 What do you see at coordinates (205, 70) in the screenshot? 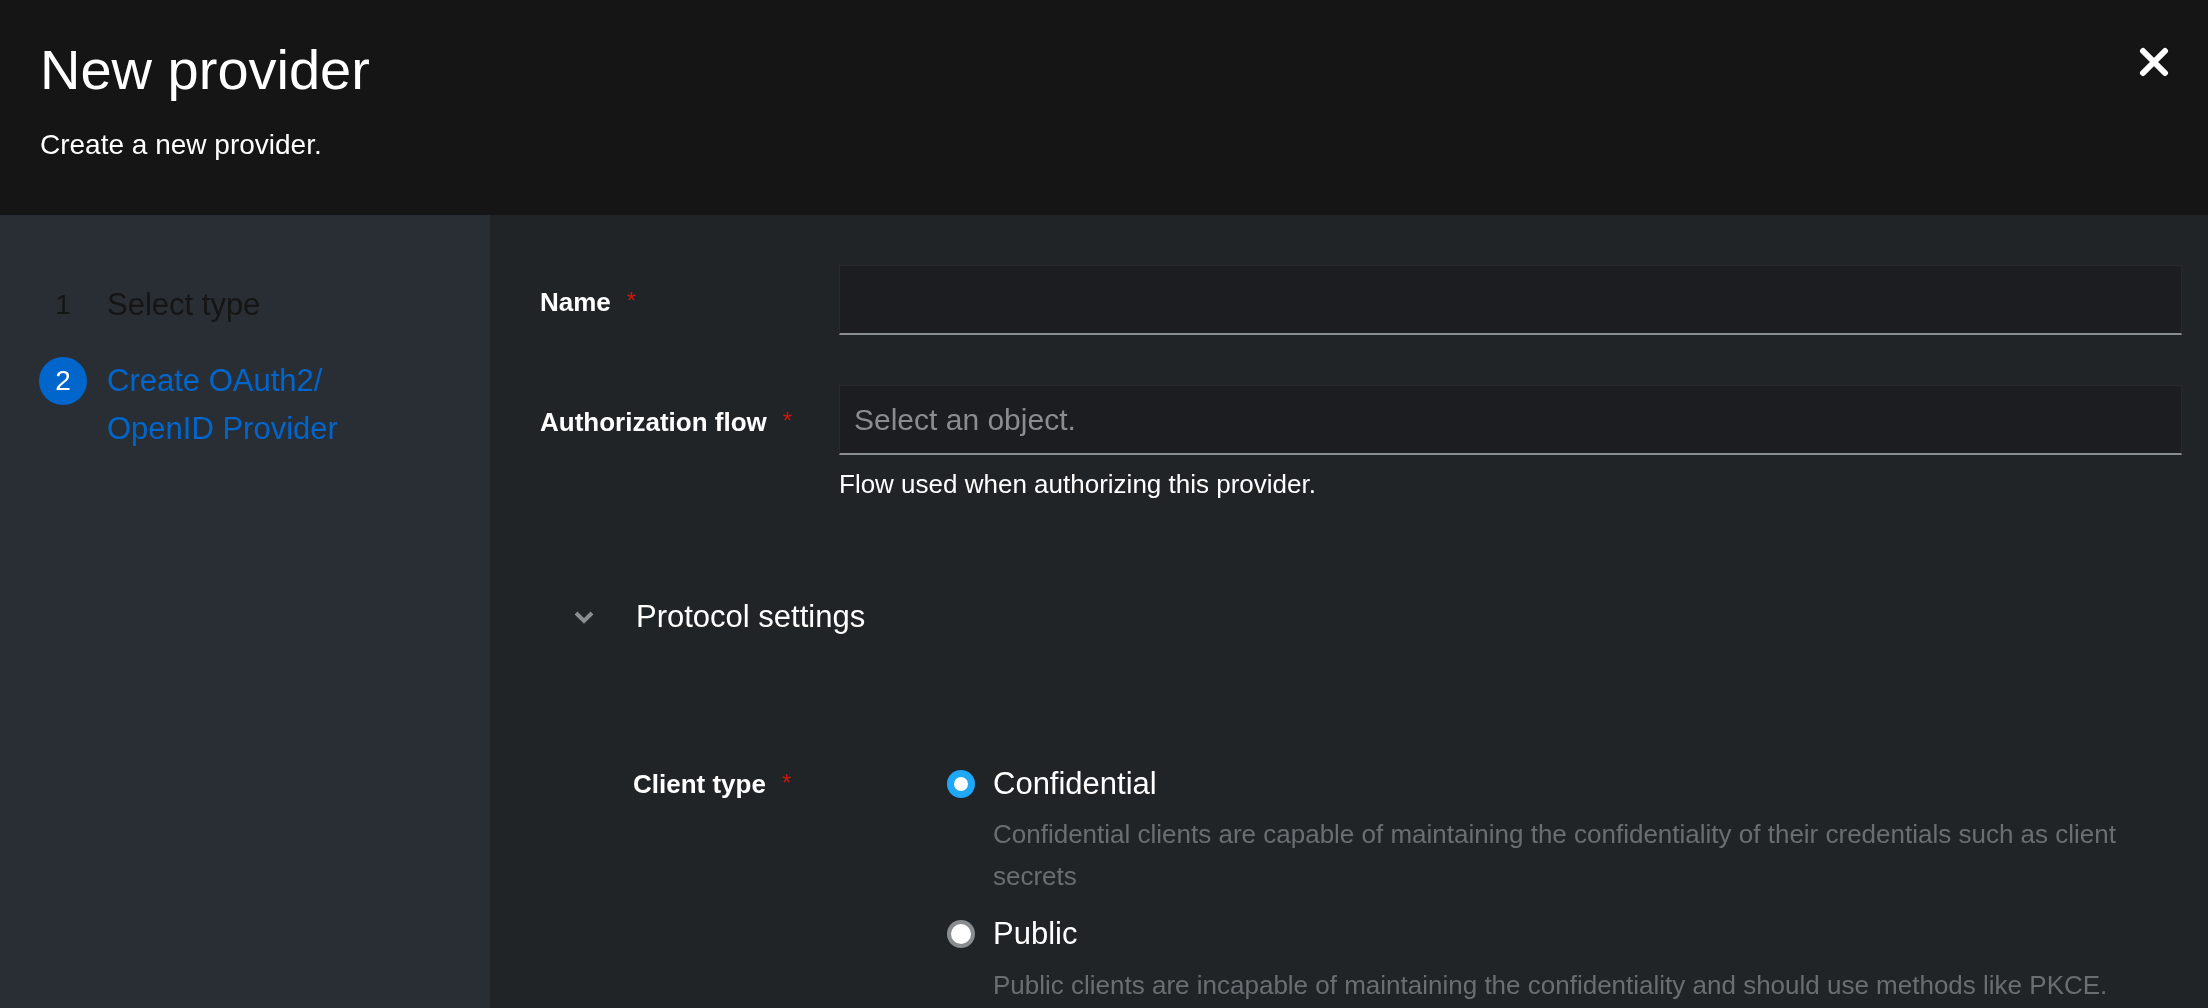
I see `modal-title: New provider` at bounding box center [205, 70].